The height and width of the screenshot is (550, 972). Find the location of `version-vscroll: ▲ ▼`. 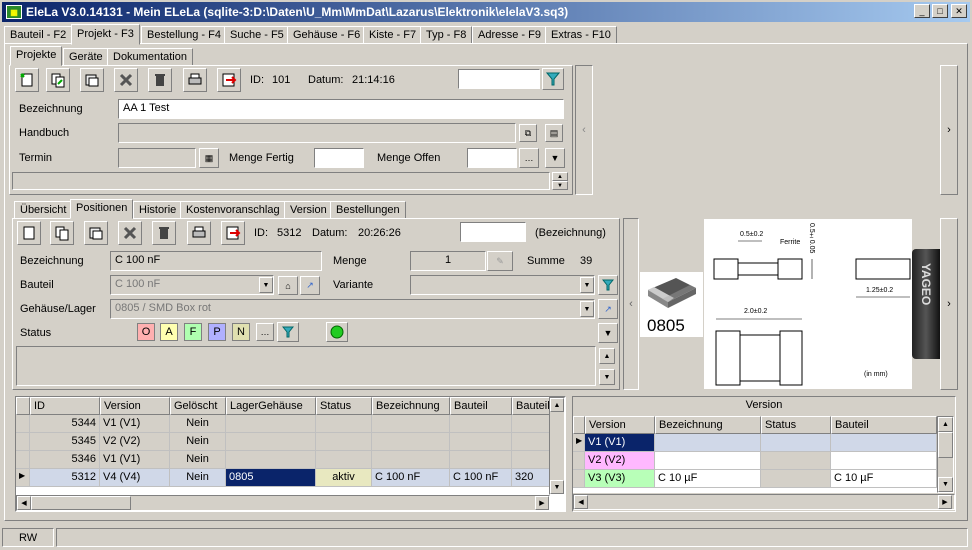

version-vscroll: ▲ ▼ is located at coordinates (945, 454).